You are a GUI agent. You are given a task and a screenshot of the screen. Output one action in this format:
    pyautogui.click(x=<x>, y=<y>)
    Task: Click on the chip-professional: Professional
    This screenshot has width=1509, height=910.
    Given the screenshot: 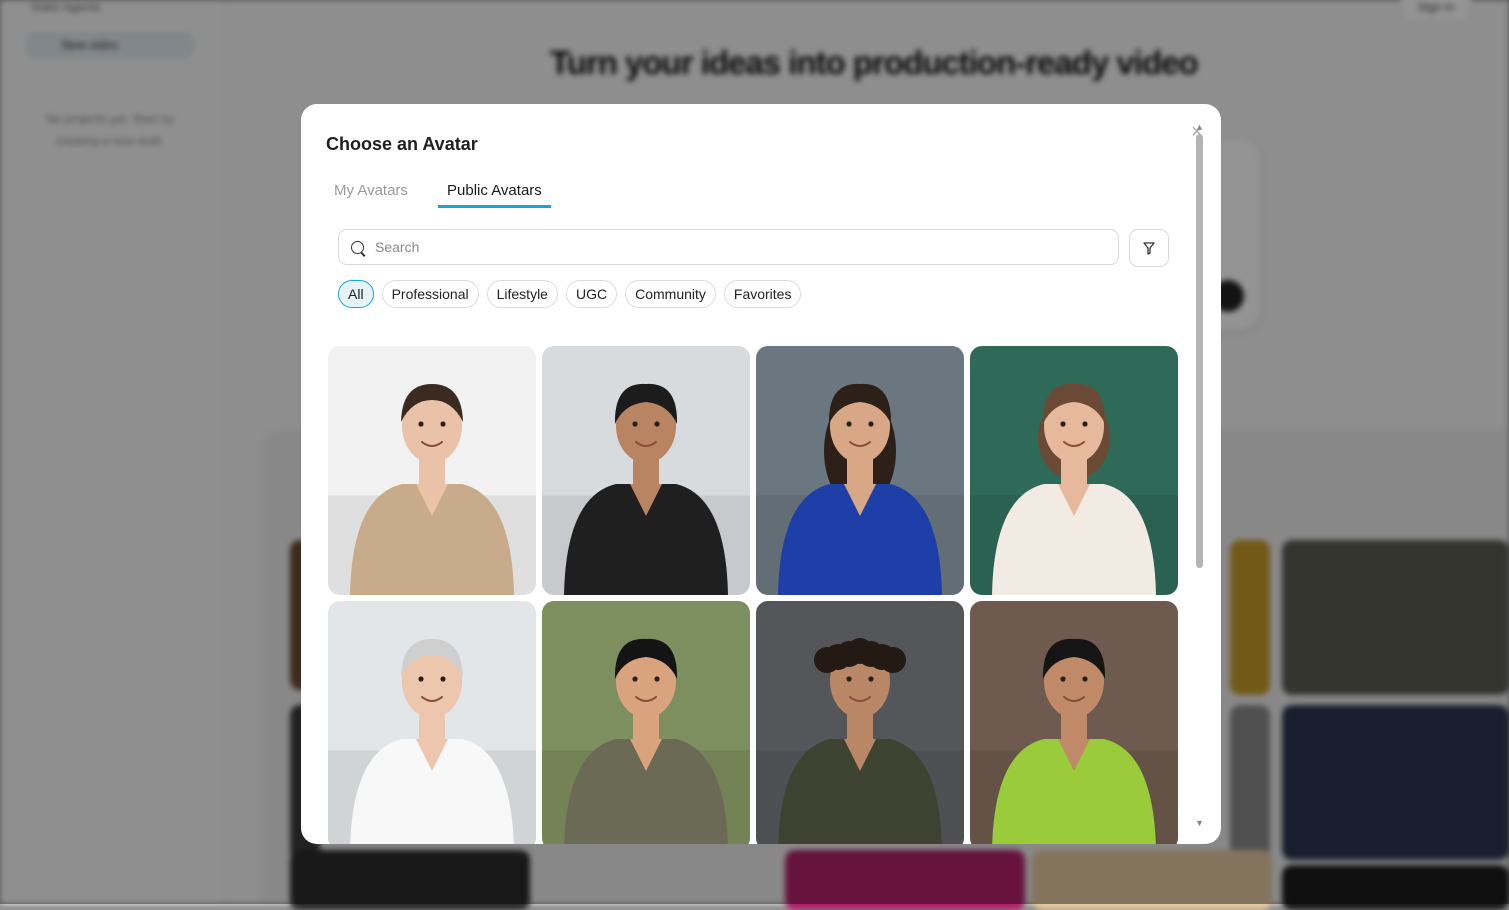 What is the action you would take?
    pyautogui.click(x=430, y=294)
    